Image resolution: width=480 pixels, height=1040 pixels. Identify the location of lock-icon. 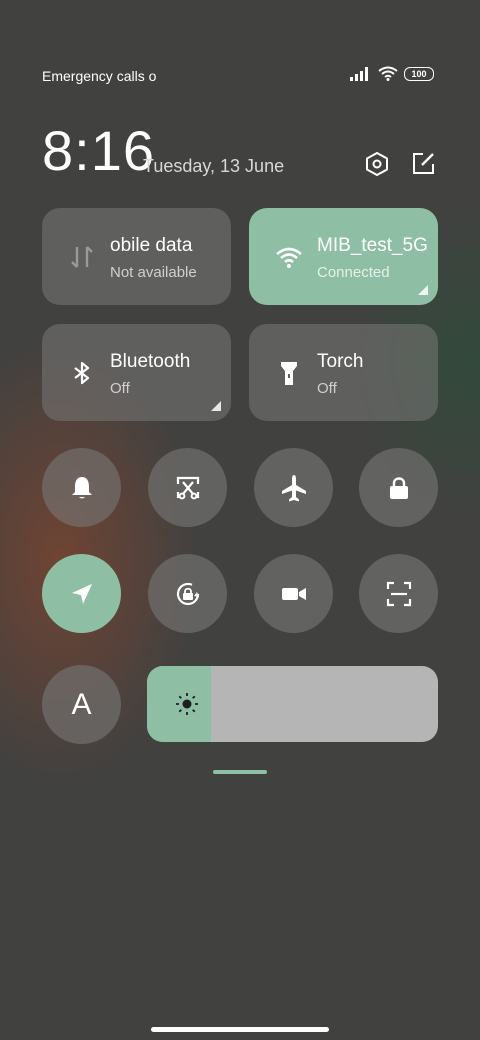
(398, 487).